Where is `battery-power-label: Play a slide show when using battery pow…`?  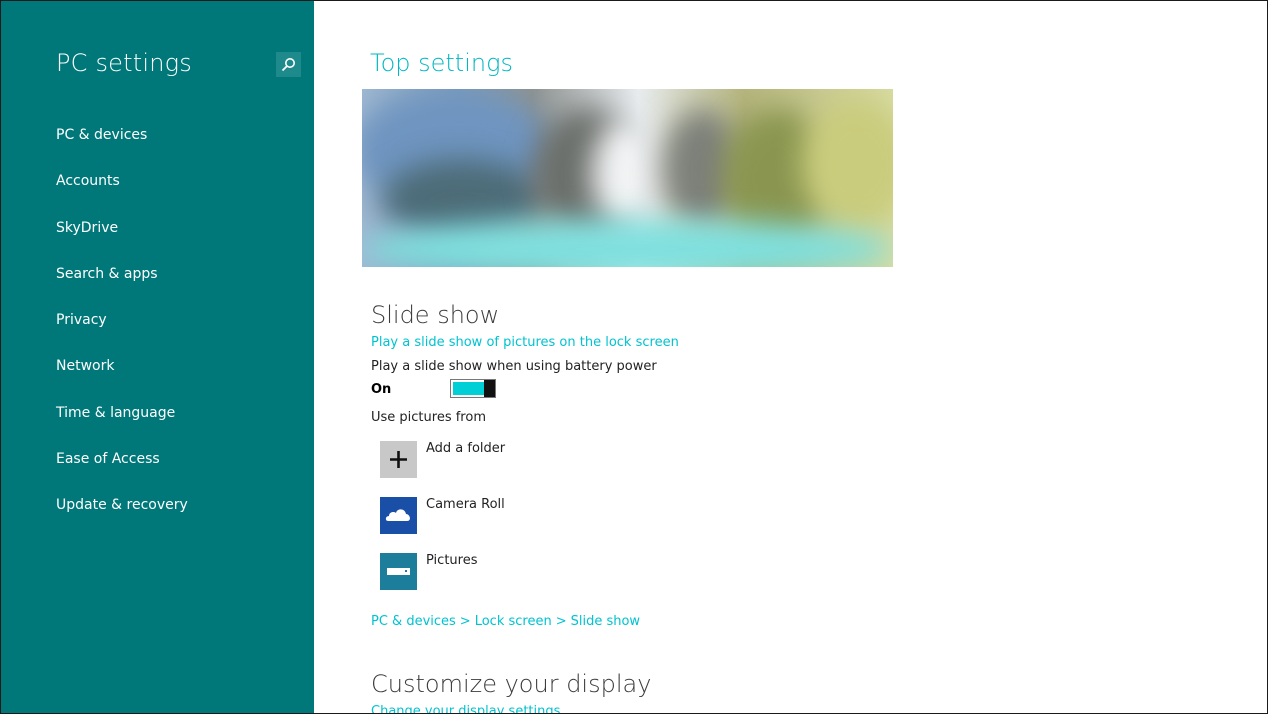
battery-power-label: Play a slide show when using battery pow… is located at coordinates (514, 366).